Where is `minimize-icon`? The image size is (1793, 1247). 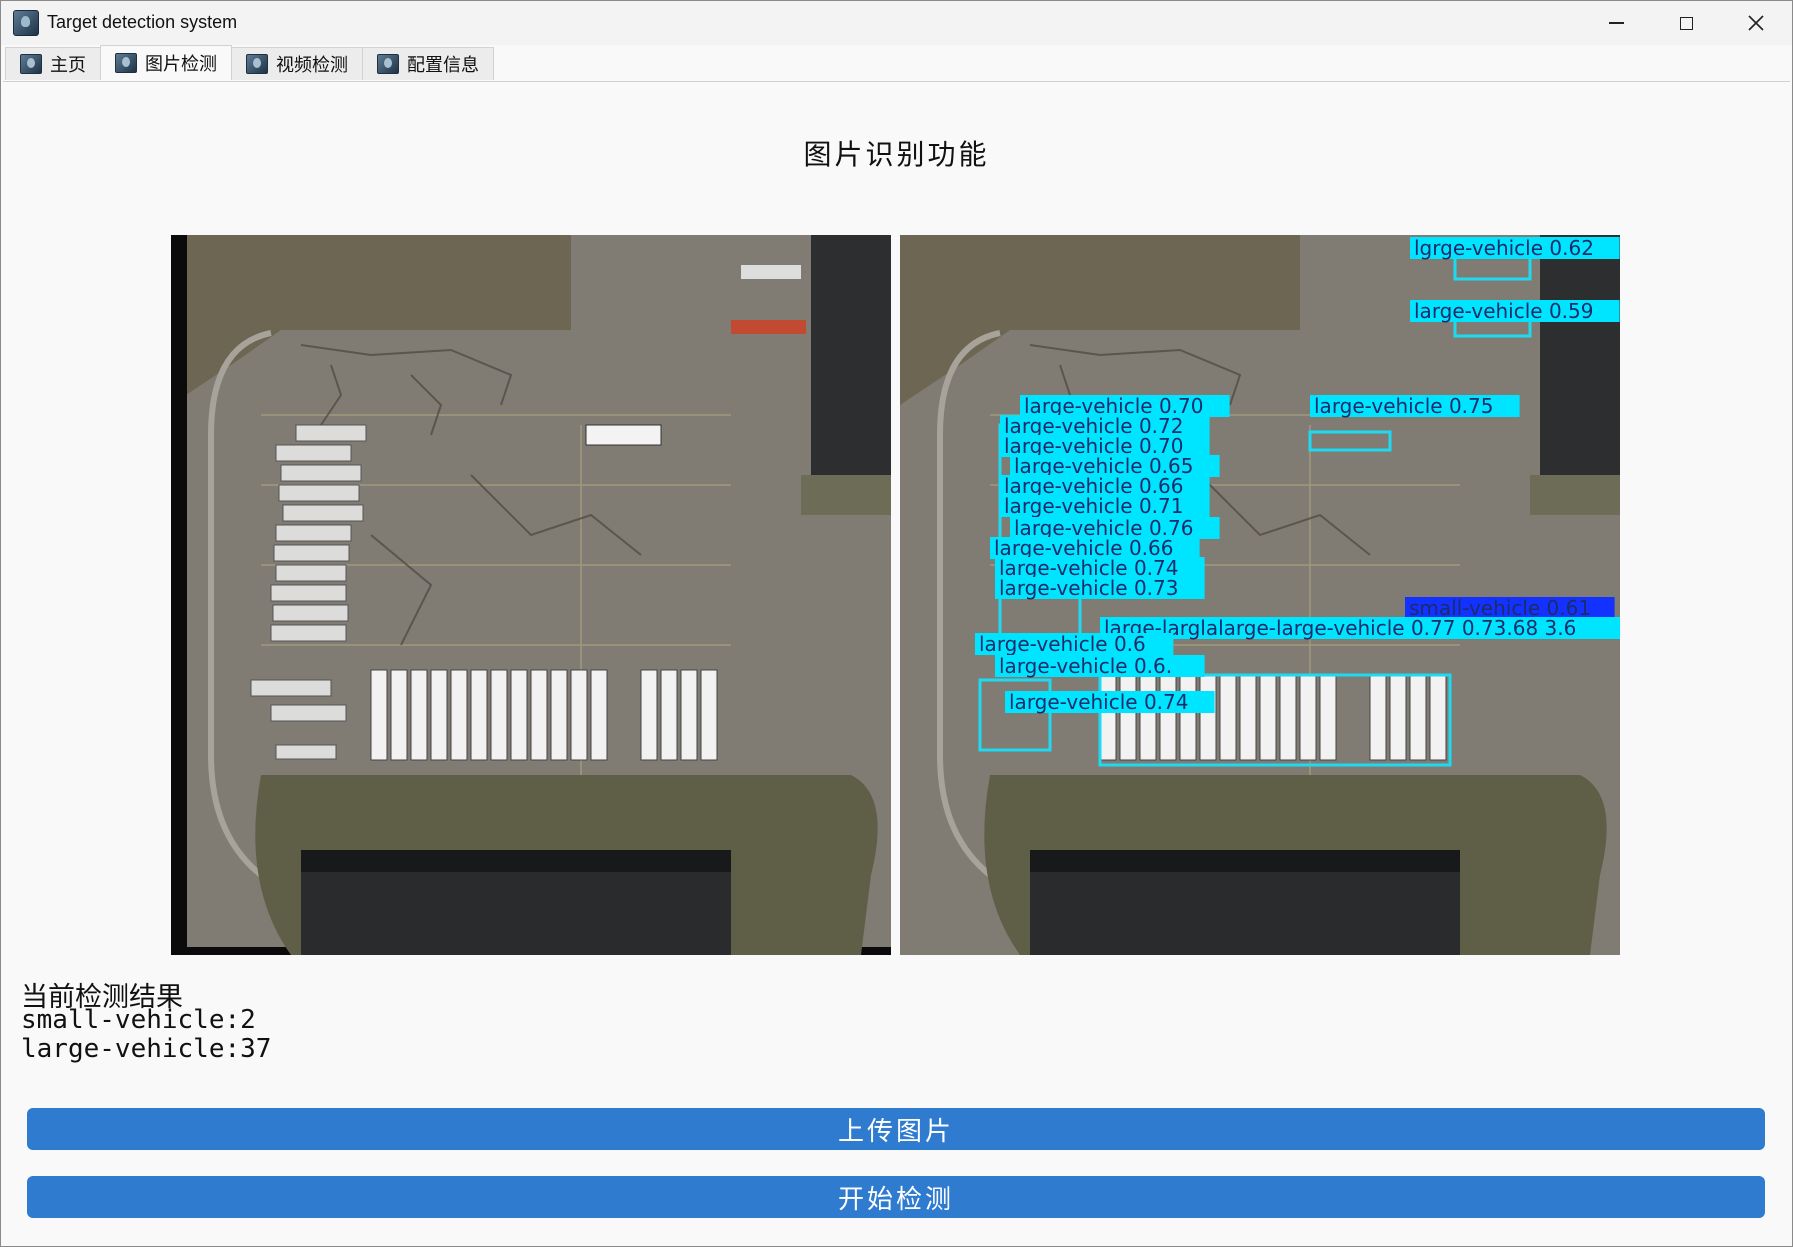 minimize-icon is located at coordinates (1616, 23).